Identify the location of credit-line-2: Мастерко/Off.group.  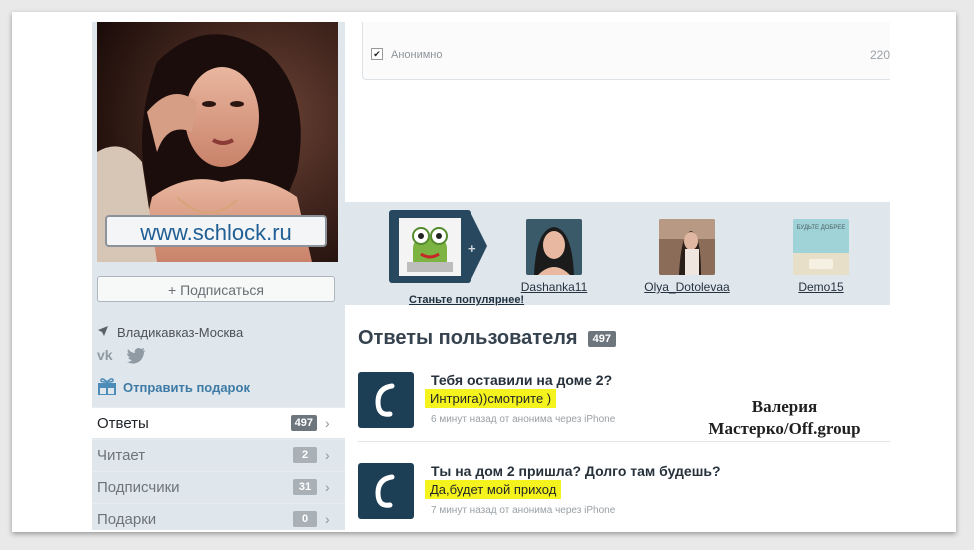
(784, 428).